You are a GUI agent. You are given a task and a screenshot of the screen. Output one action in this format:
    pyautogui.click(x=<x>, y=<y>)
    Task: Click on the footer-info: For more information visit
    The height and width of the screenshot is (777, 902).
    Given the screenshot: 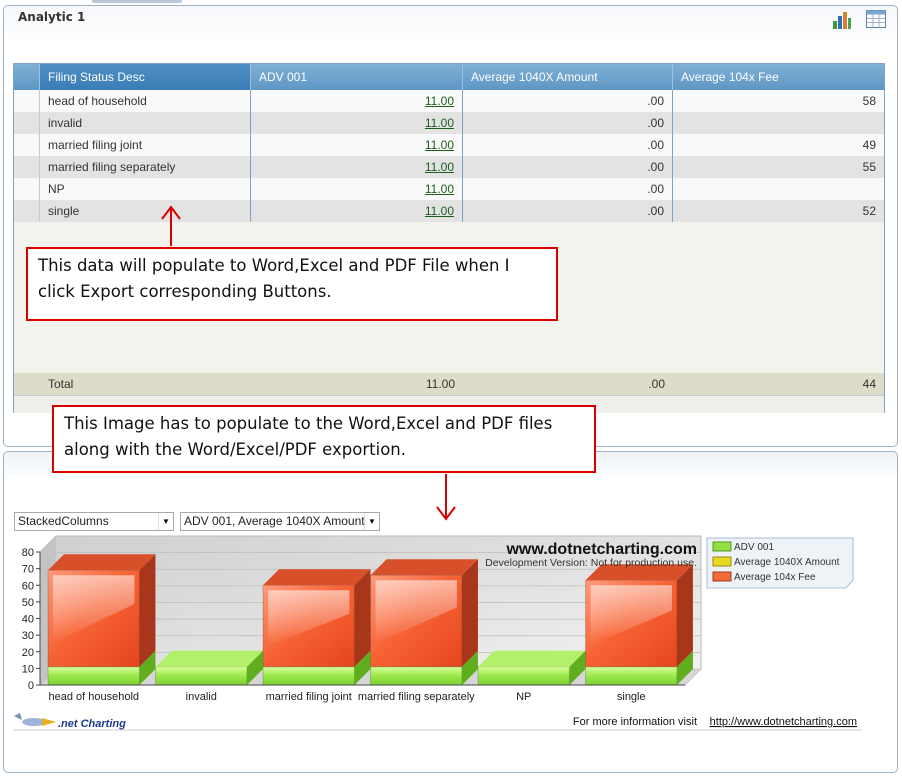 What is the action you would take?
    pyautogui.click(x=635, y=722)
    